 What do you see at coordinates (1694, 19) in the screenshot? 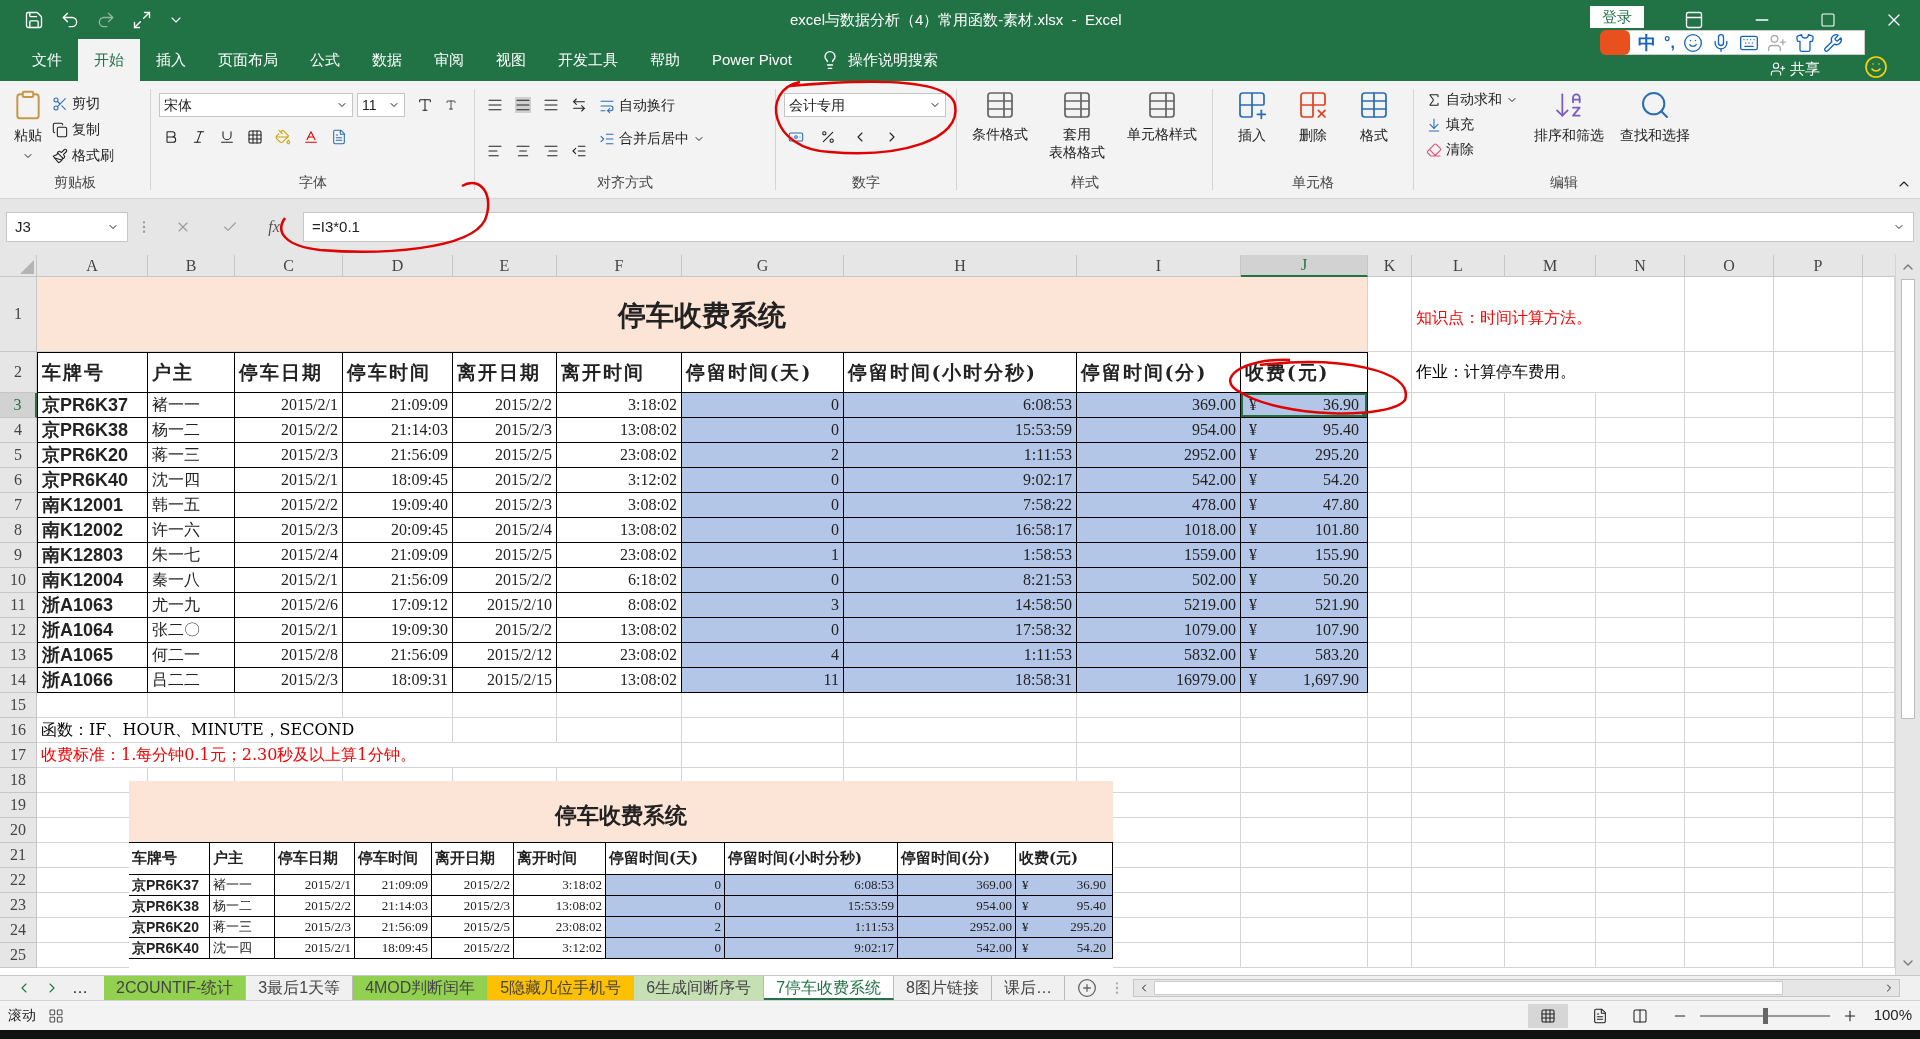
I see `ribbon-display-icon` at bounding box center [1694, 19].